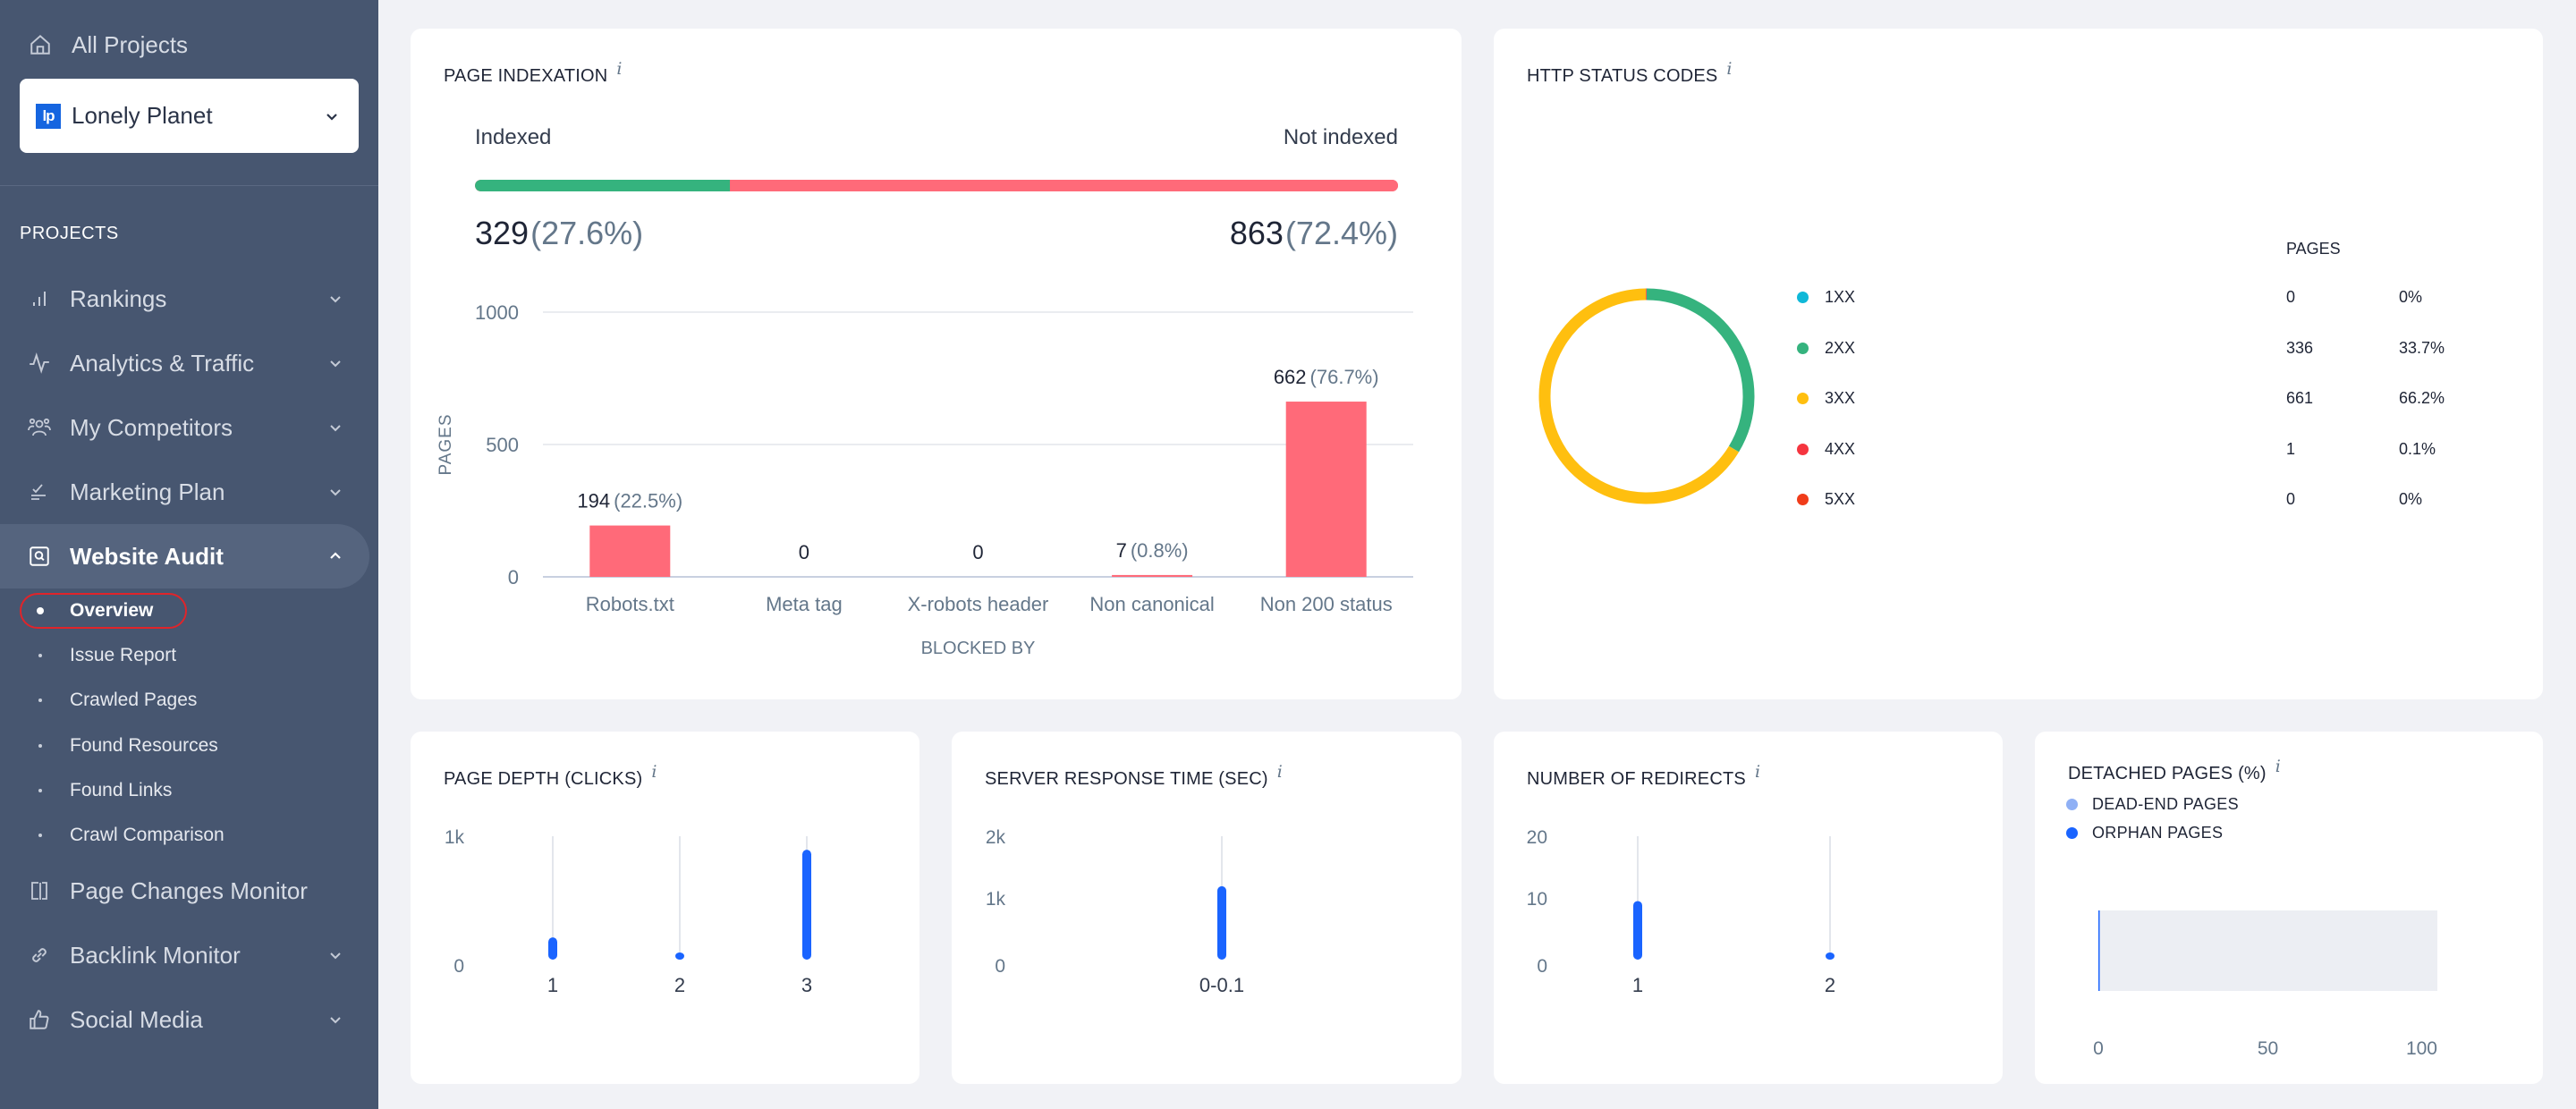 The image size is (2576, 1109). Describe the element at coordinates (1826, 349) in the screenshot. I see `legend-item-2xx: 2XX` at that location.